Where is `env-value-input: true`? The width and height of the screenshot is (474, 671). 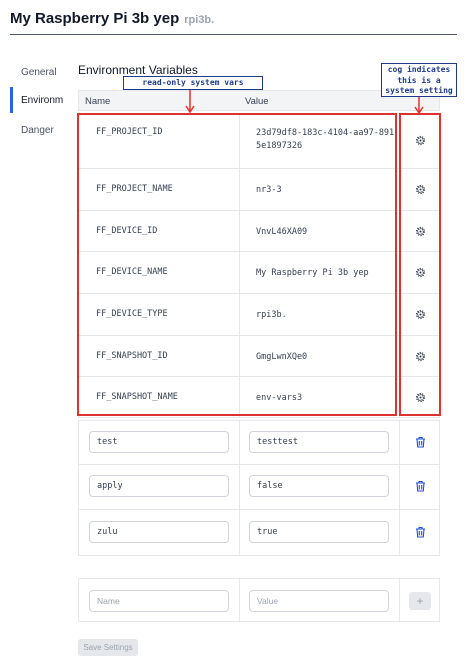 env-value-input: true is located at coordinates (319, 532).